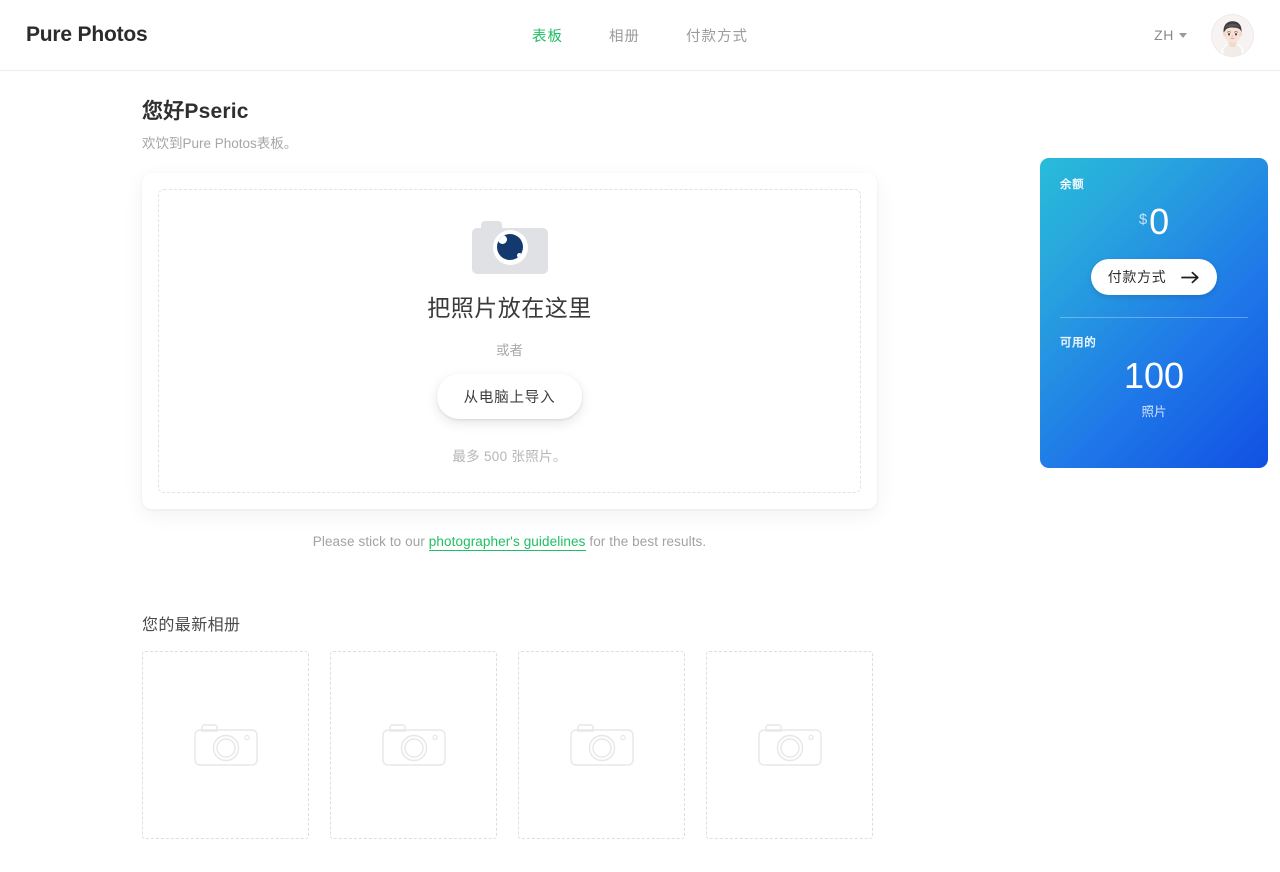  I want to click on main-navigation: 表板 相册 付款方式, so click(640, 35).